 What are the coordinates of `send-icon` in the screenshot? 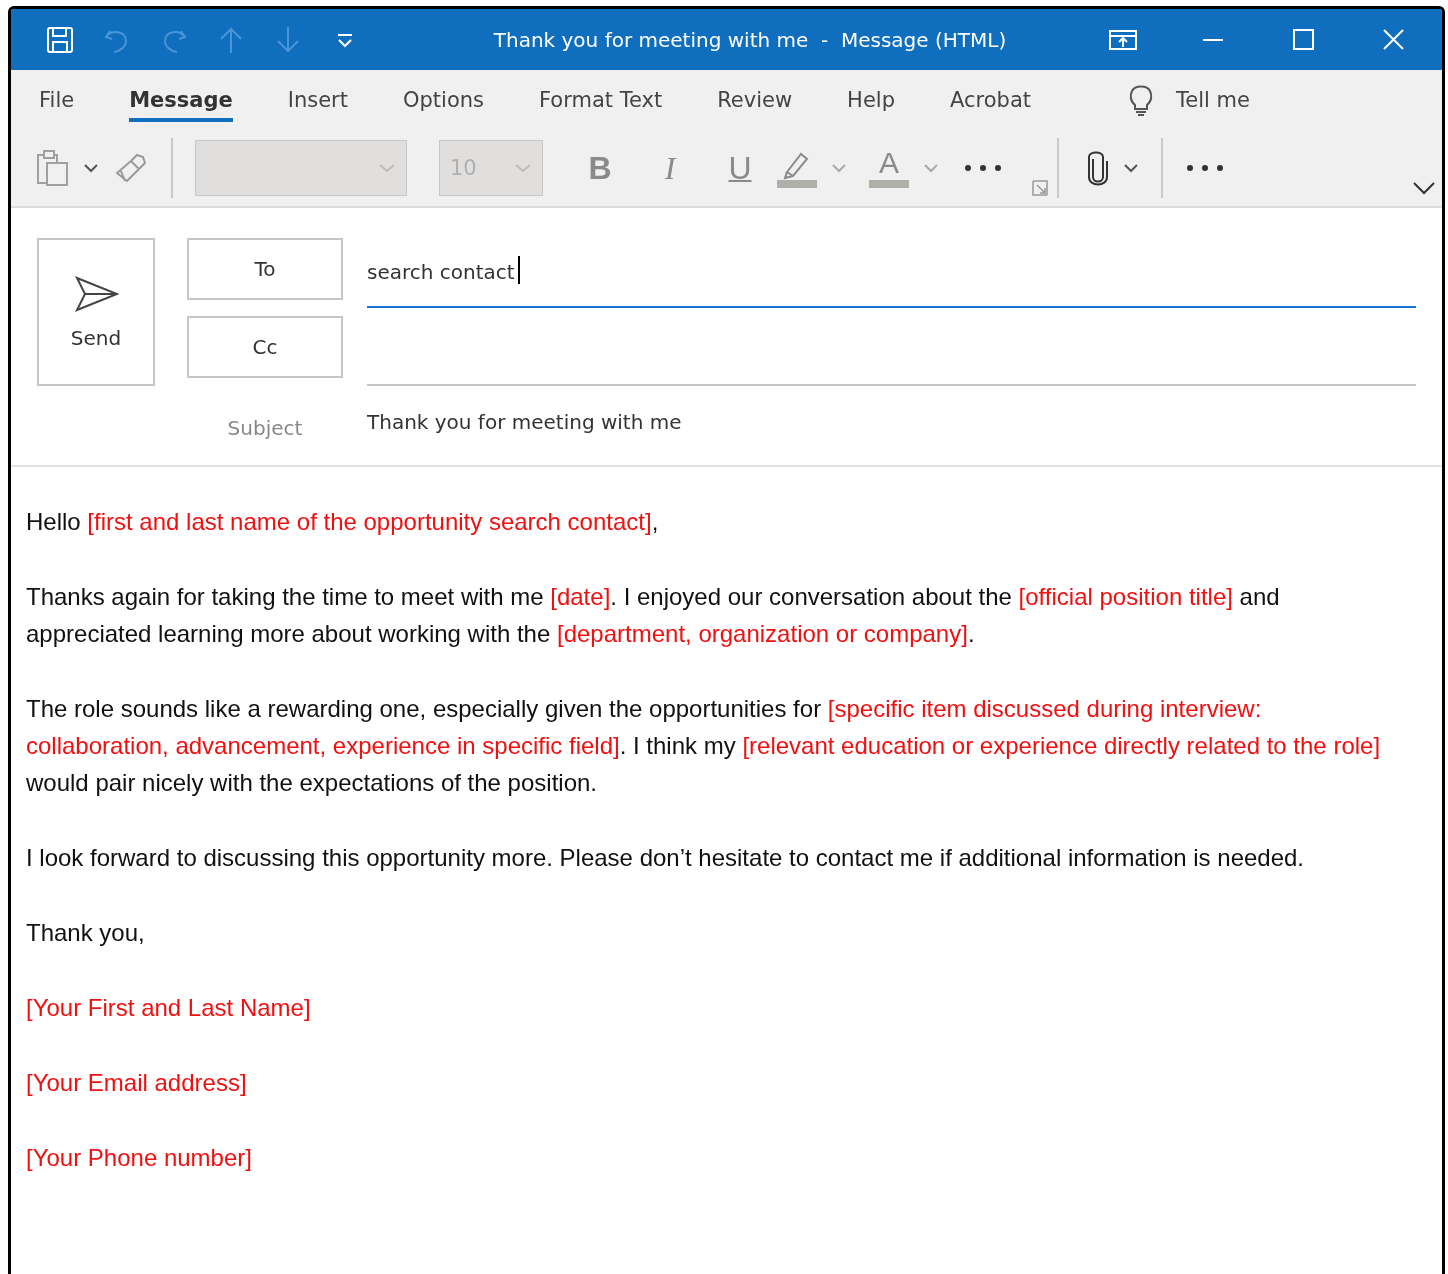 It's located at (96, 294).